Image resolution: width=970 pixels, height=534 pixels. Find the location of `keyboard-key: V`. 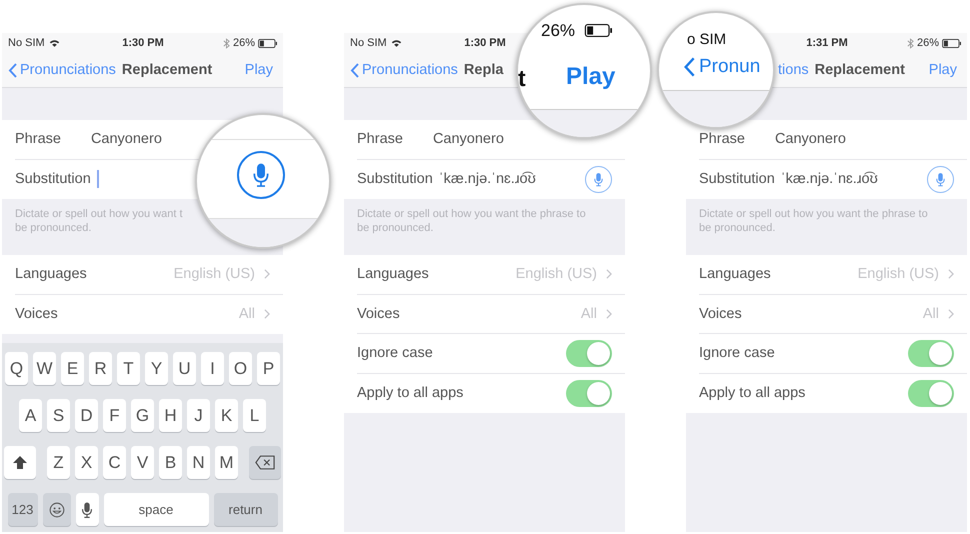

keyboard-key: V is located at coordinates (142, 462).